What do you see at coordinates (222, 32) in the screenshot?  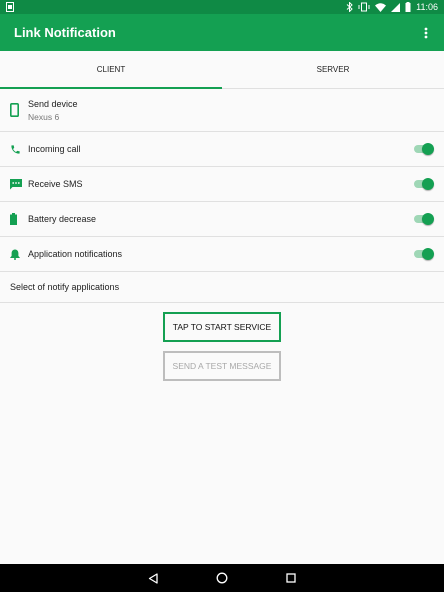 I see `app-bar: Link Notification` at bounding box center [222, 32].